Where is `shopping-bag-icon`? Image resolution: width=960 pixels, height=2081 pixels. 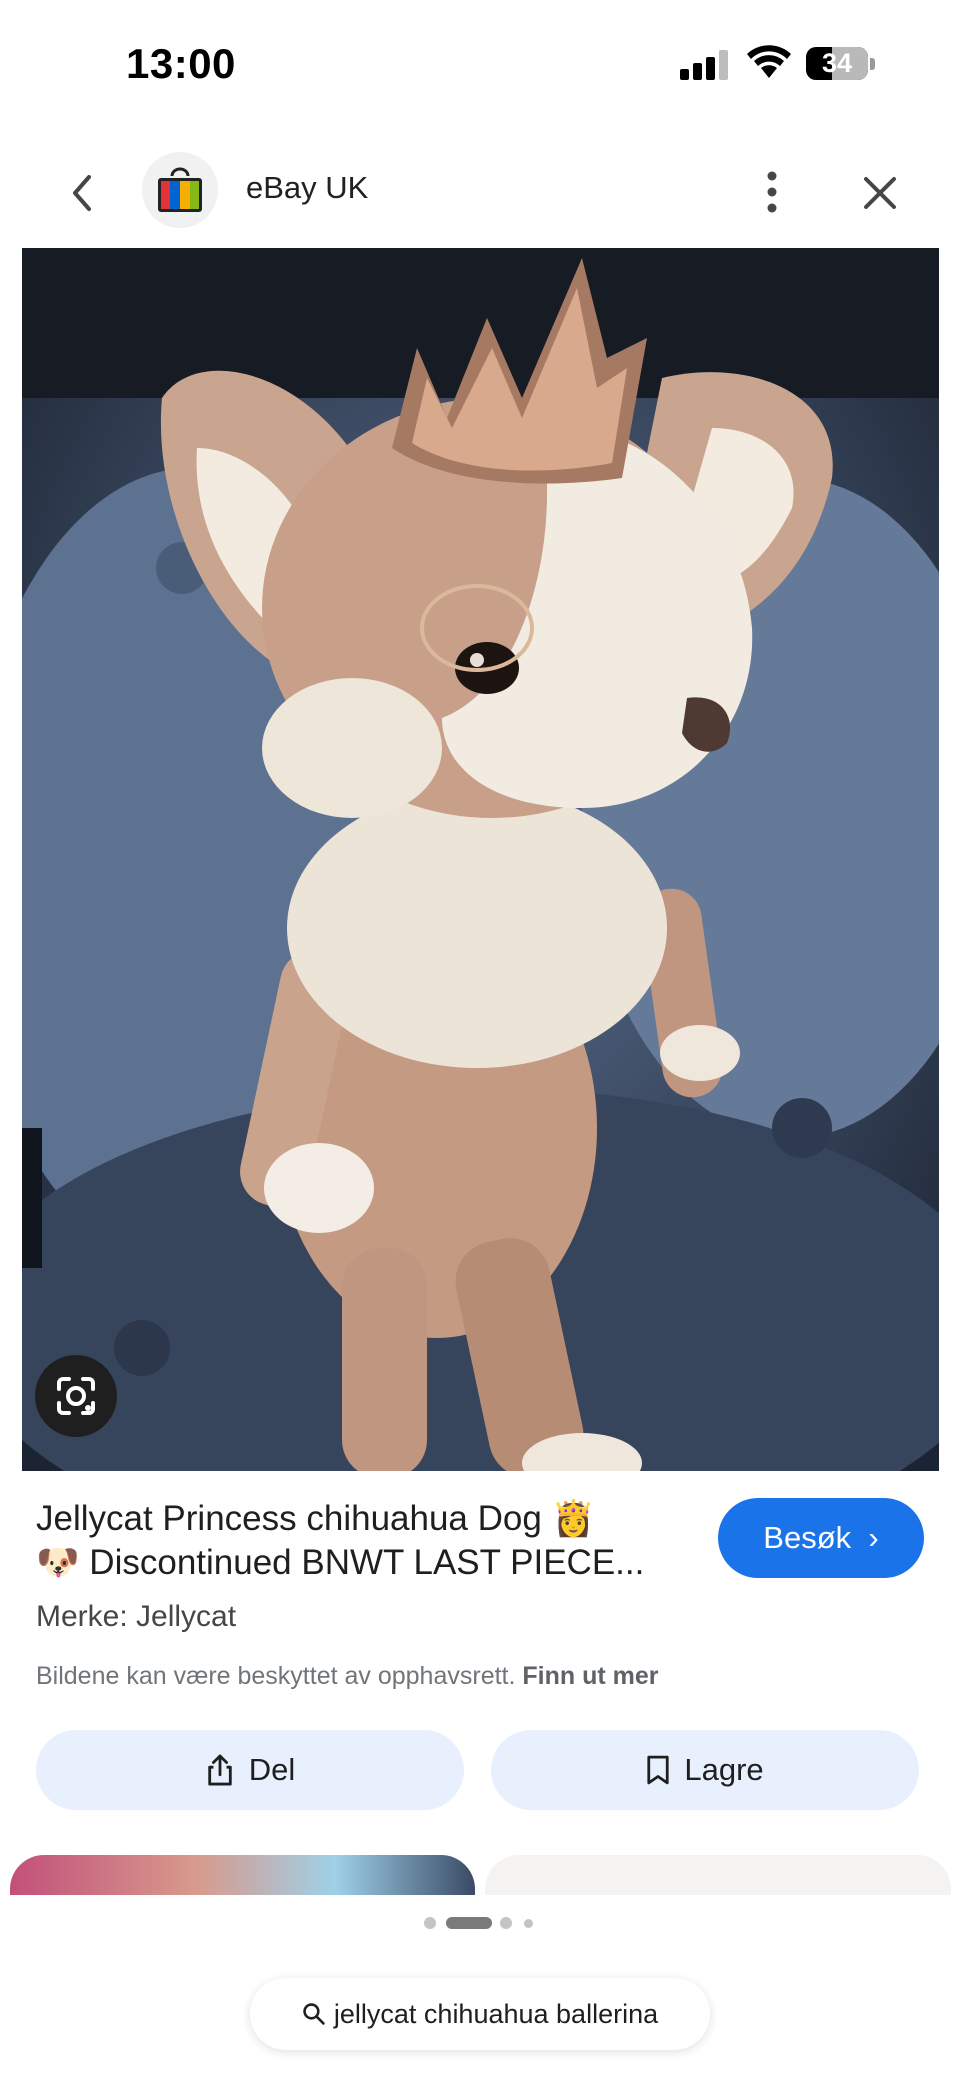 shopping-bag-icon is located at coordinates (180, 189).